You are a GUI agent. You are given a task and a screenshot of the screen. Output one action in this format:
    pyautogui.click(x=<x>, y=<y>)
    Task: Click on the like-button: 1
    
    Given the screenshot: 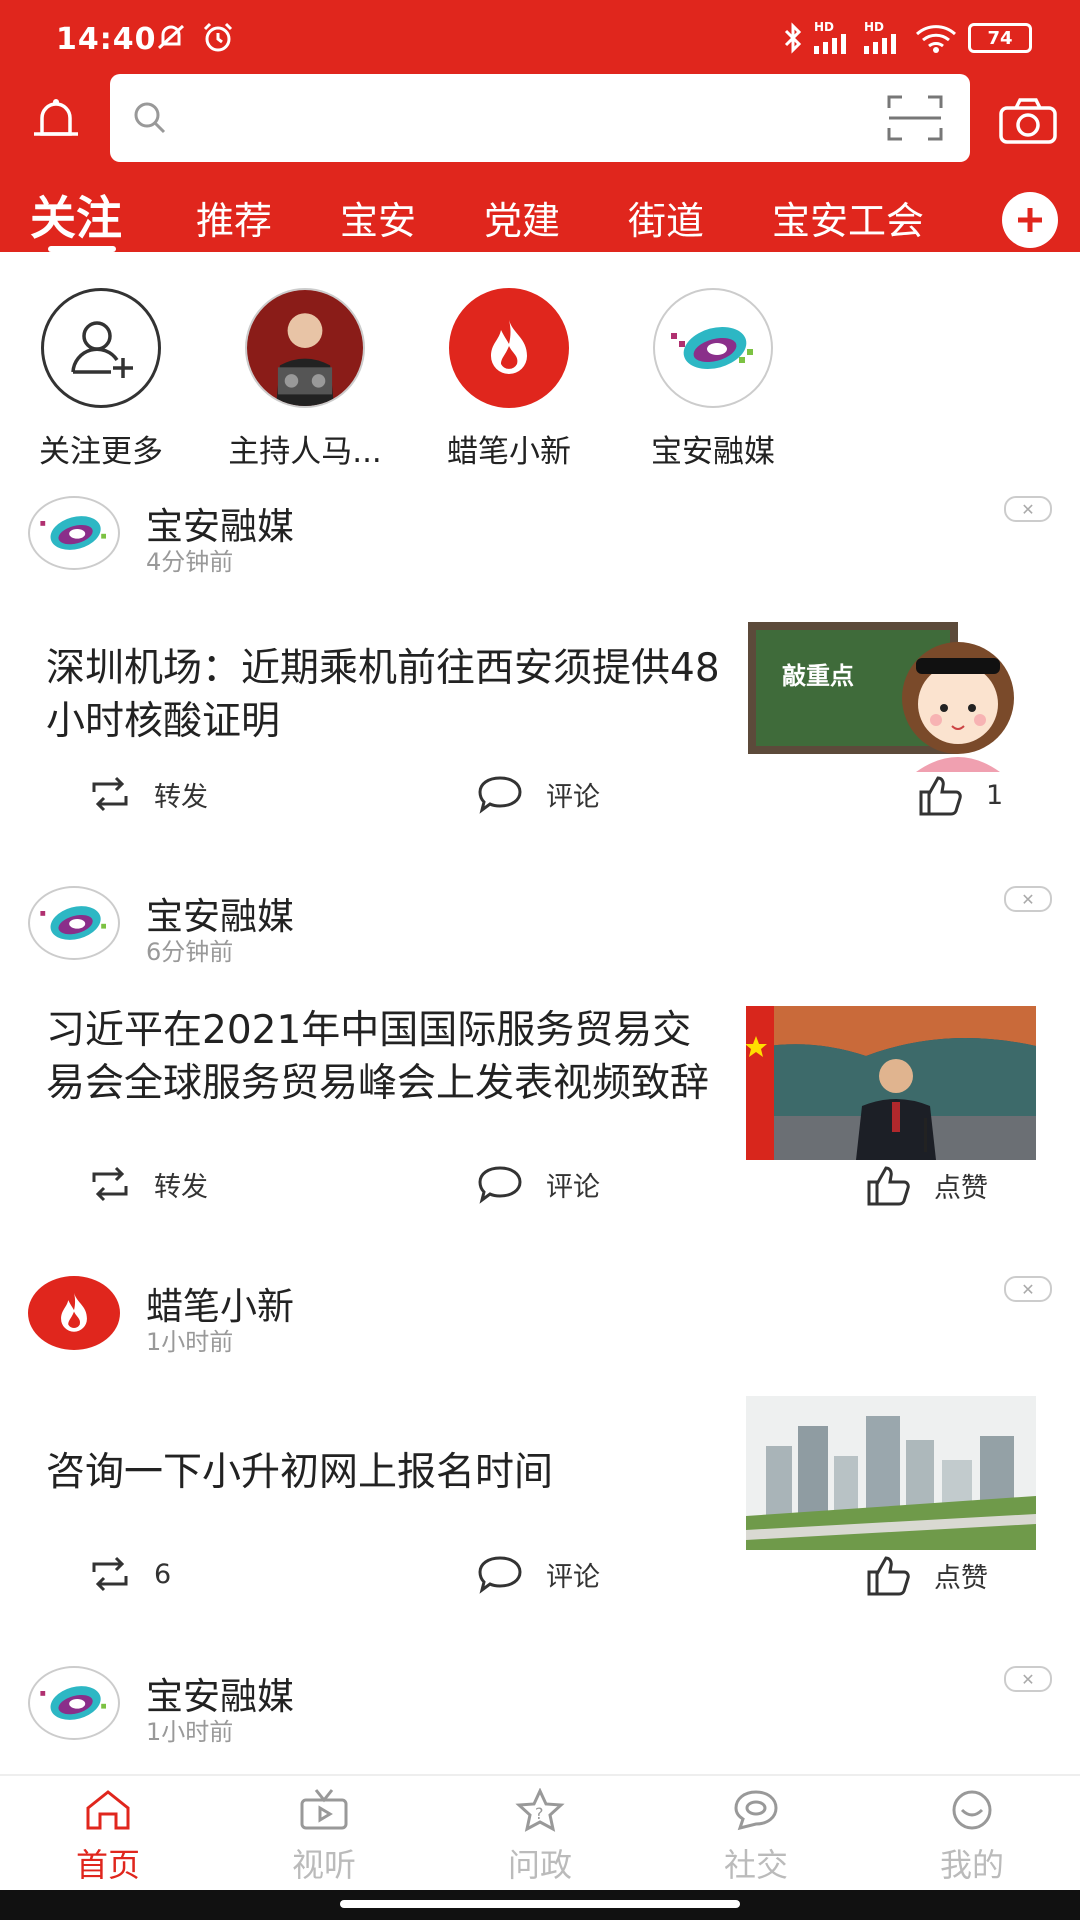 What is the action you would take?
    pyautogui.click(x=960, y=795)
    